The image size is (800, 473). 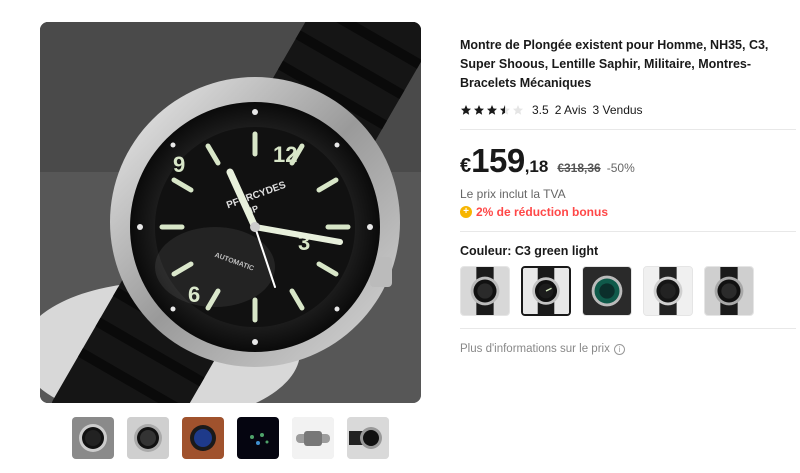 I want to click on svg-text: 12, so click(x=285, y=154).